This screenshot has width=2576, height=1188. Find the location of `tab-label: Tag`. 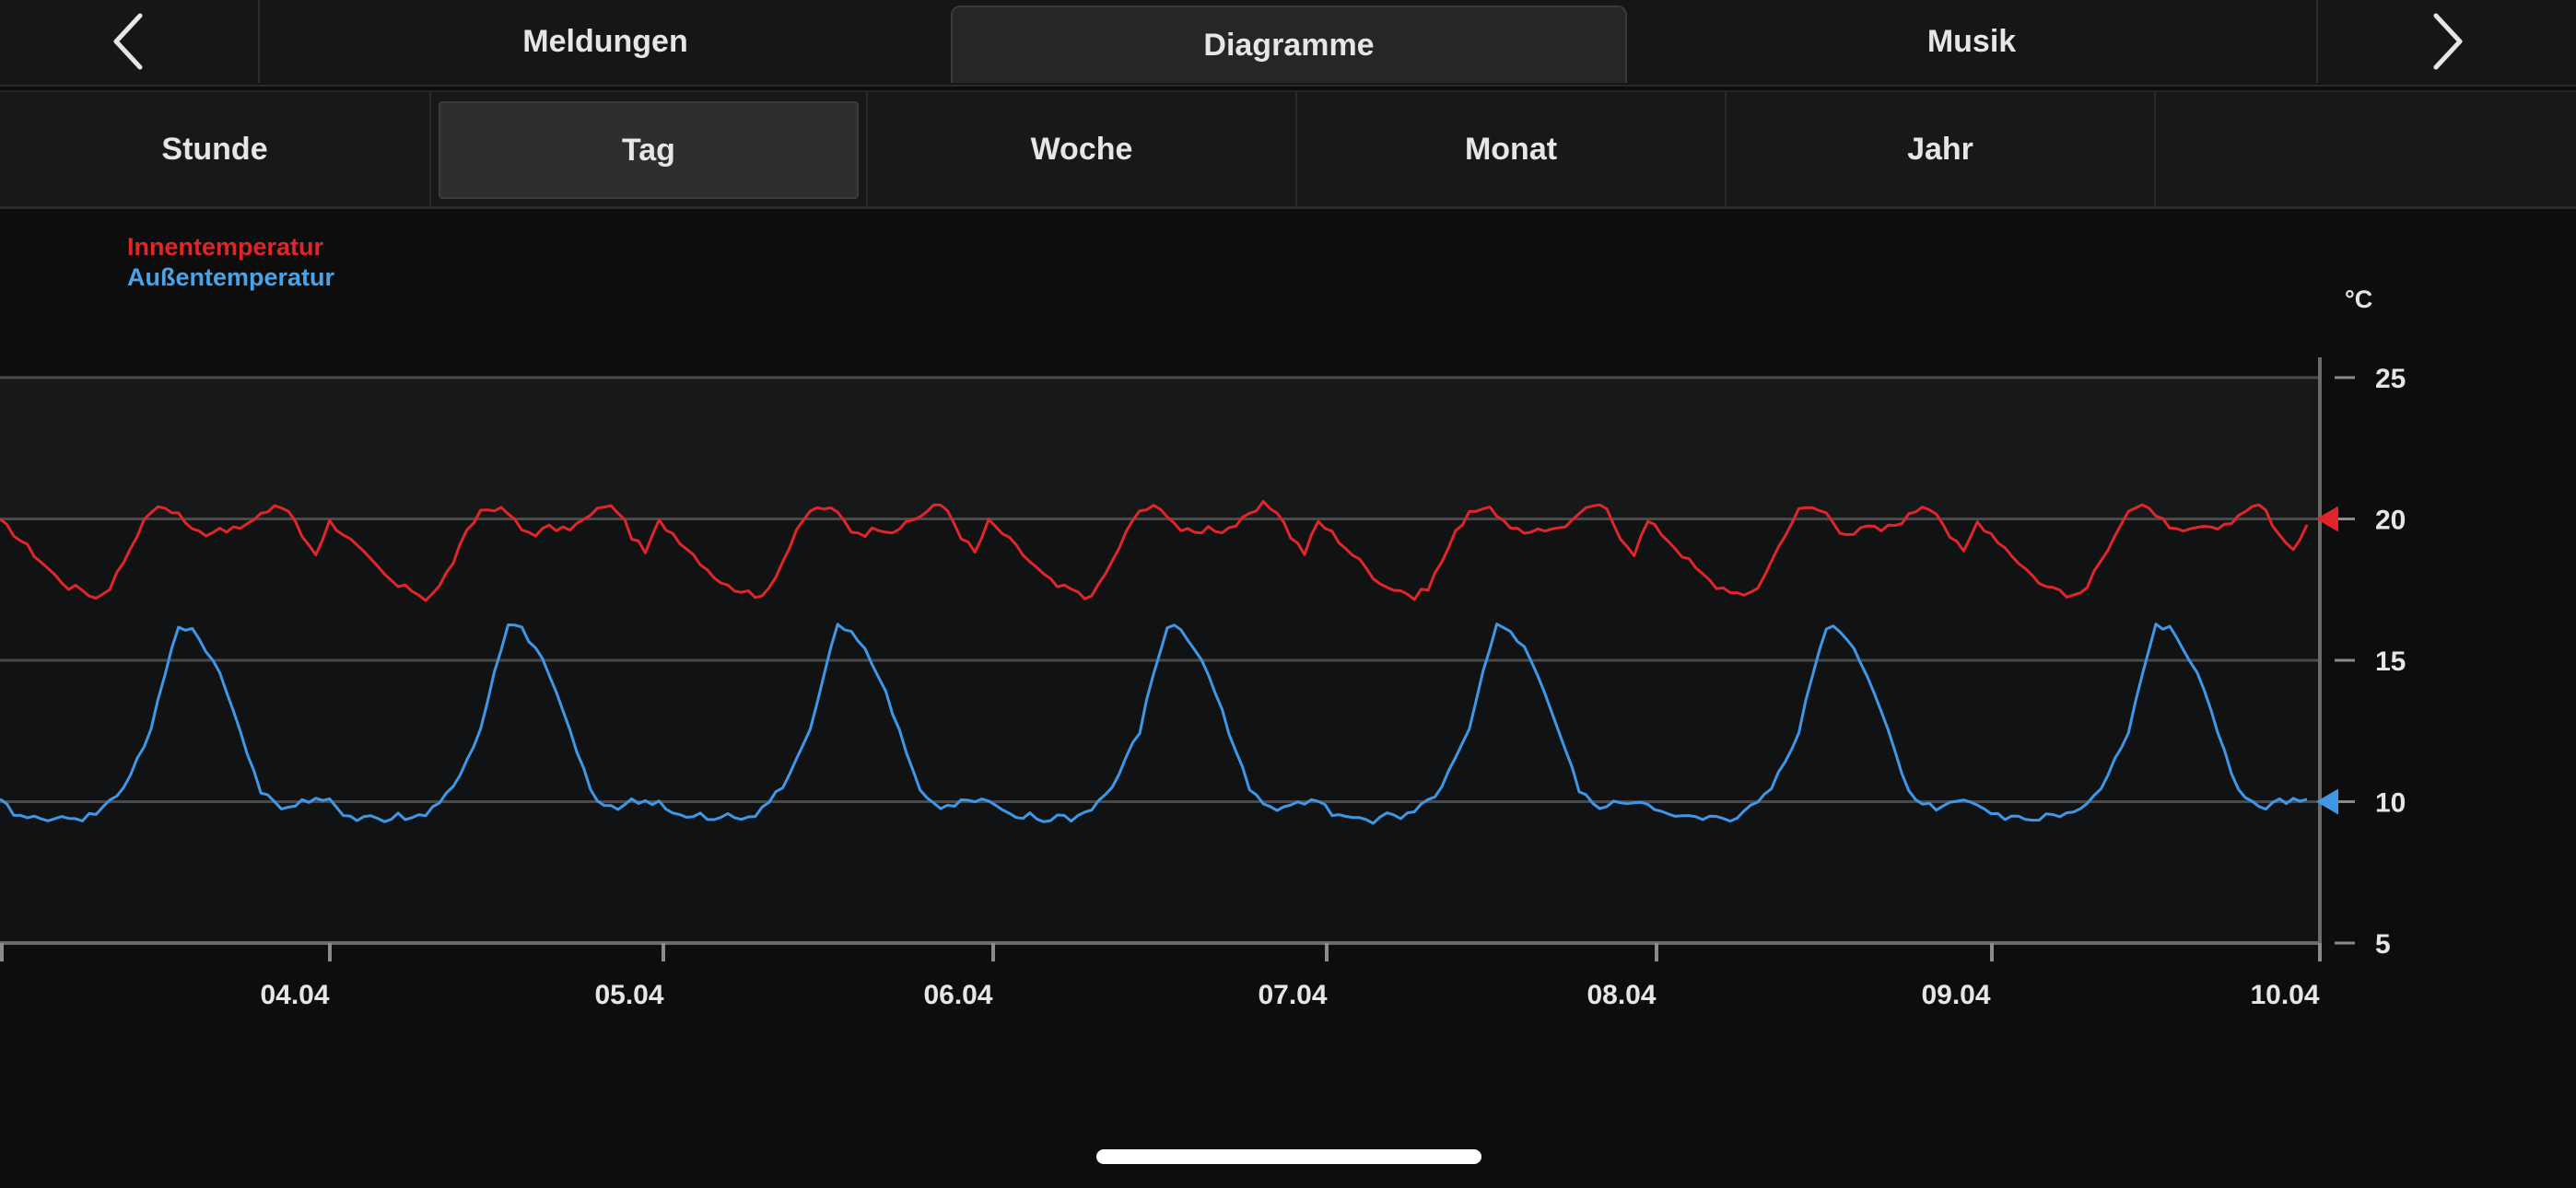

tab-label: Tag is located at coordinates (648, 150).